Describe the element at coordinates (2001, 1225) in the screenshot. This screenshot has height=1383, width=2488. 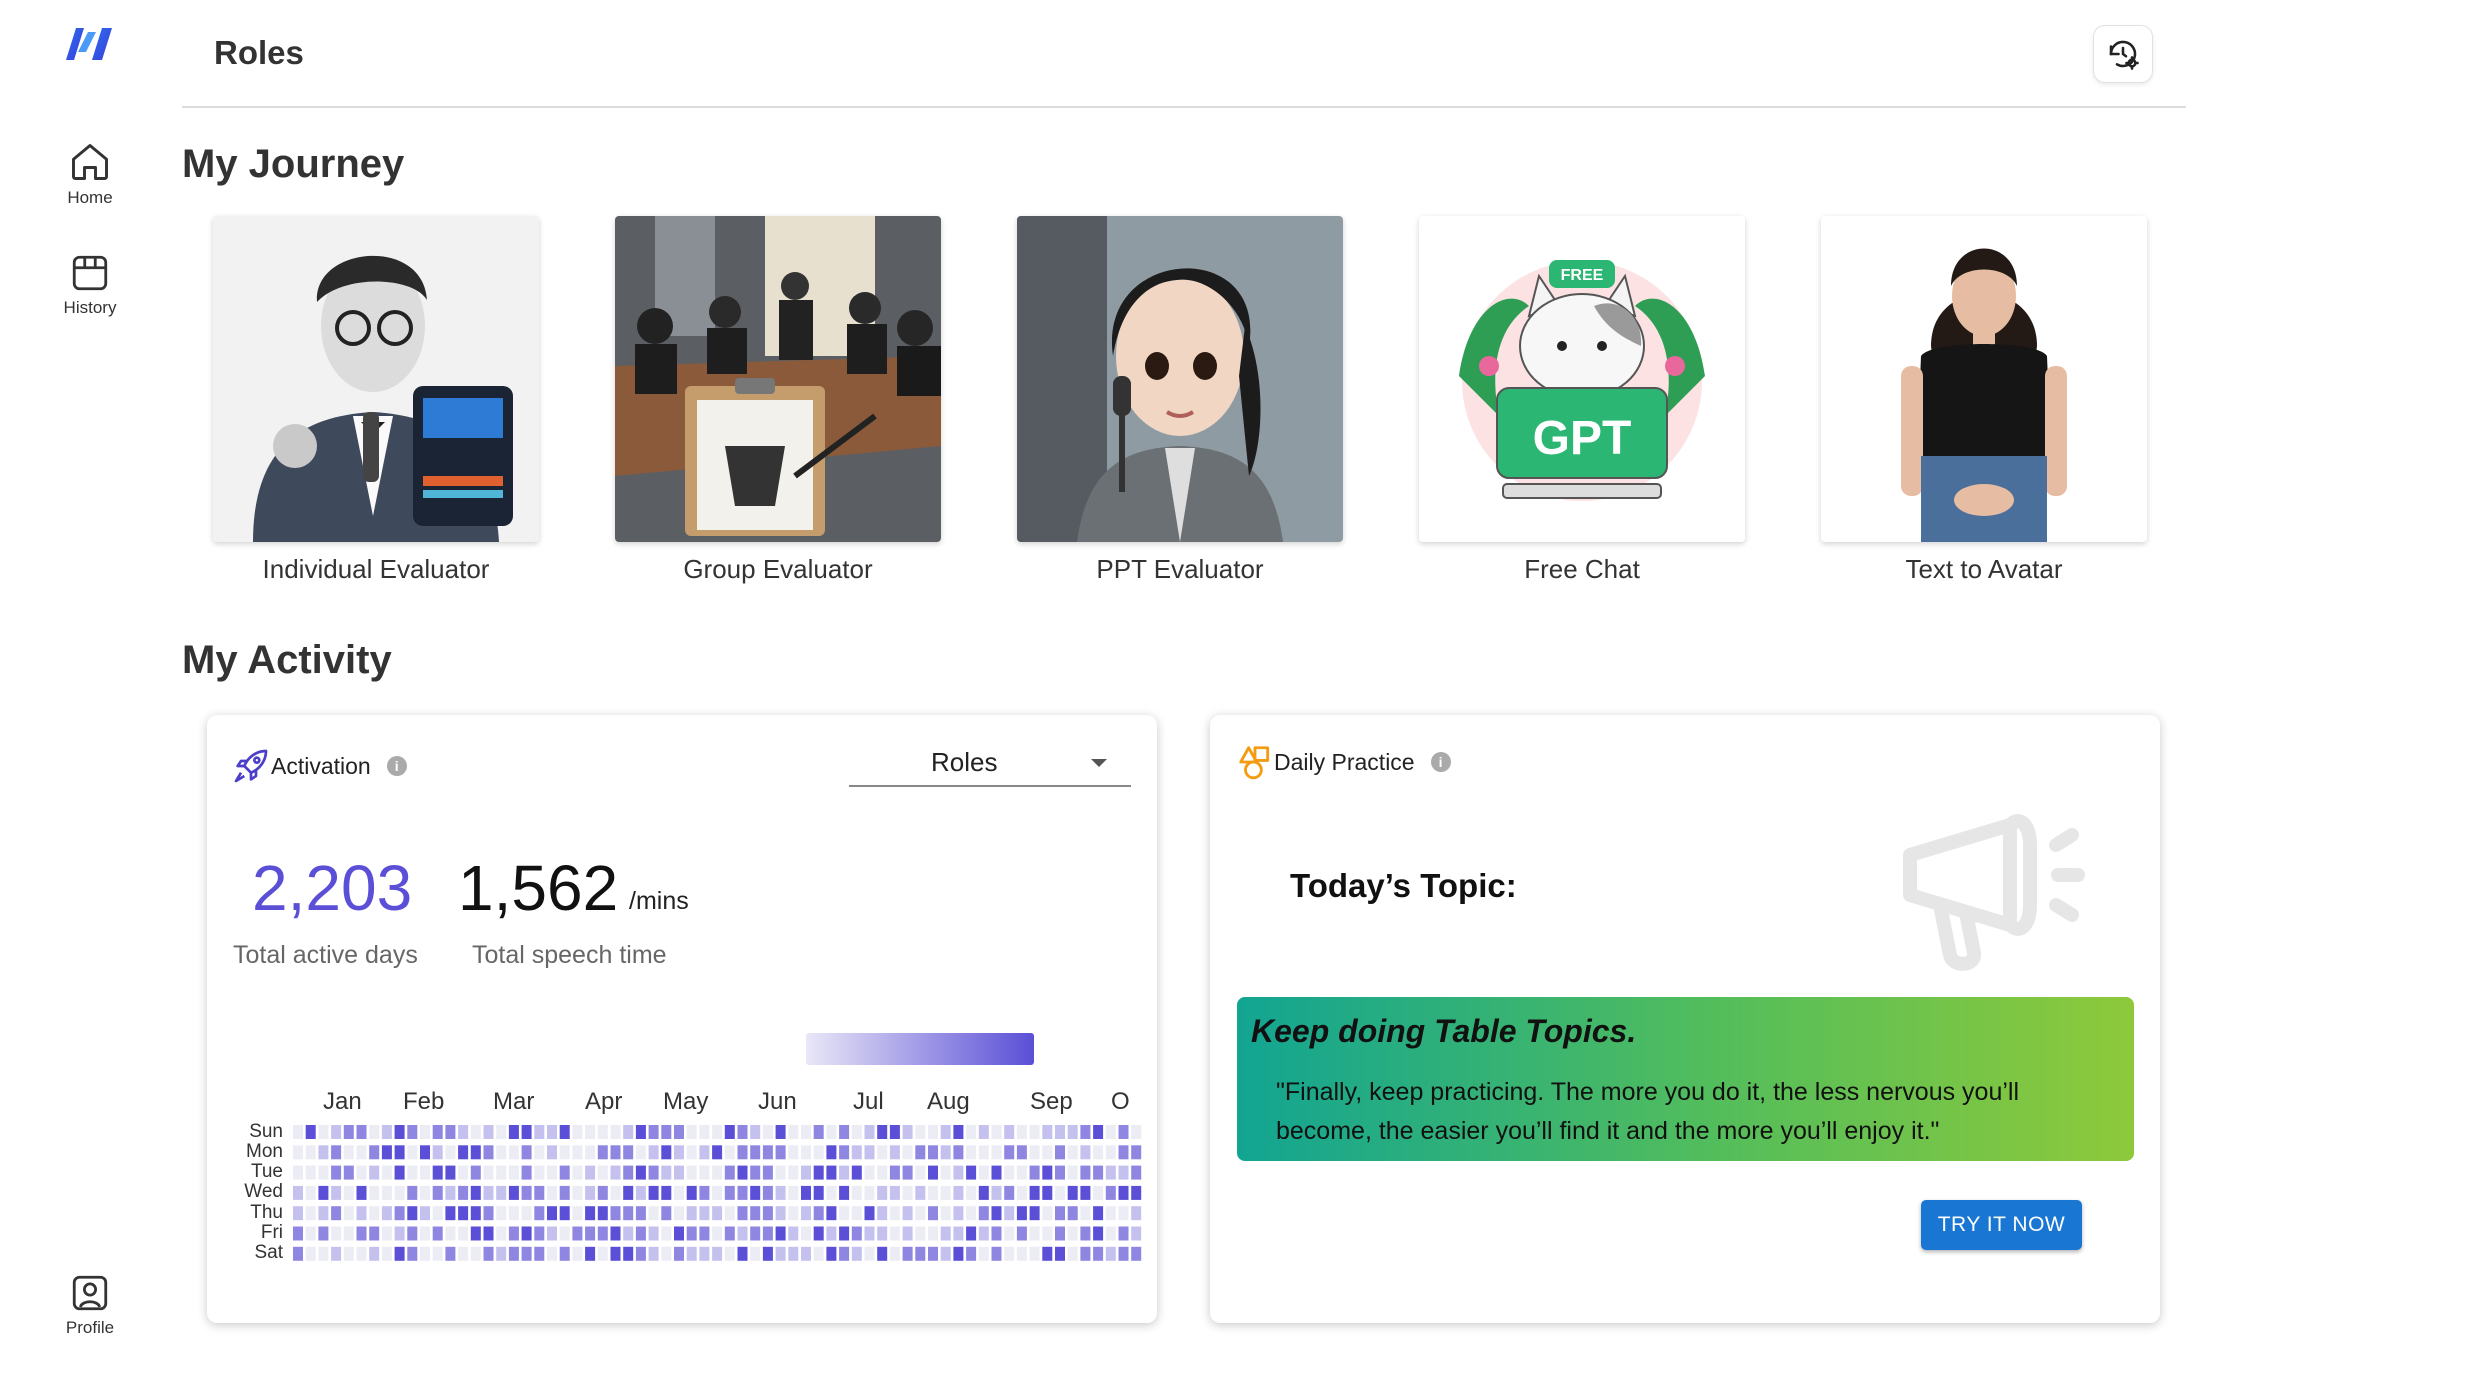
I see `try-it-now-button: TRY IT NOW` at that location.